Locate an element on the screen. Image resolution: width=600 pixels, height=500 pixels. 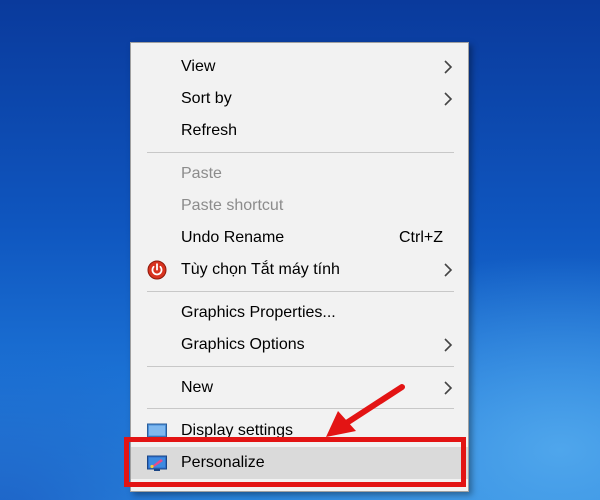
menu-item-label: Graphics Options is located at coordinates (243, 344).